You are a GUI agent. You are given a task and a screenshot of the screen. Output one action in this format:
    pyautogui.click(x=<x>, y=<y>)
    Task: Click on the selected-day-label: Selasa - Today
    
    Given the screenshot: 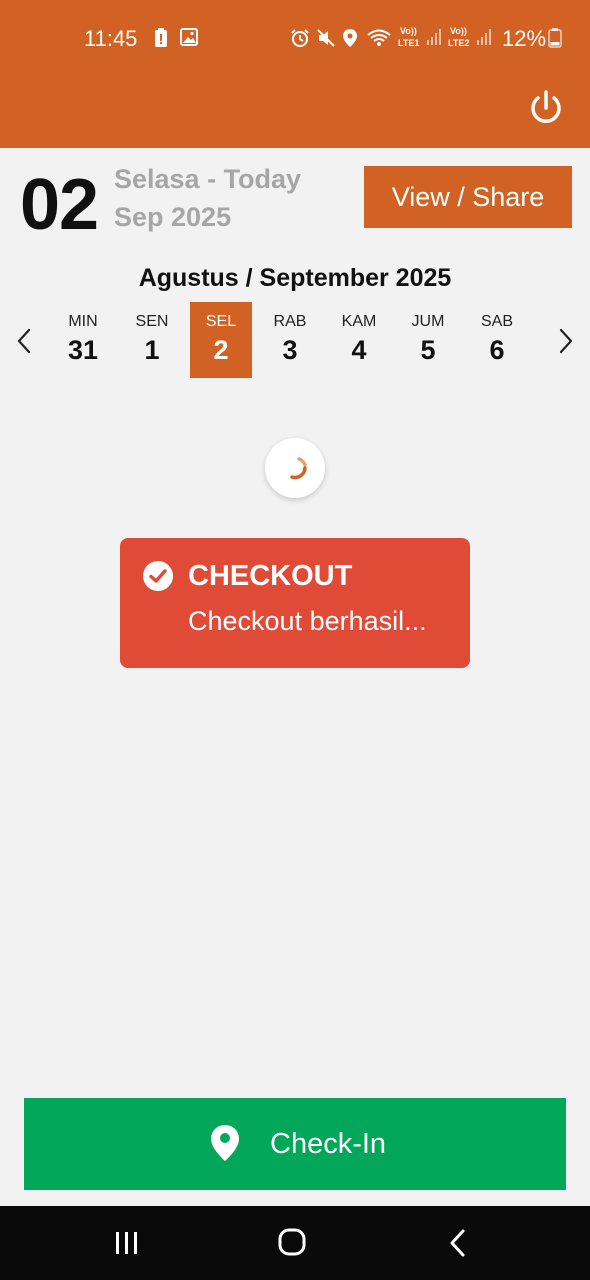 What is the action you would take?
    pyautogui.click(x=208, y=179)
    